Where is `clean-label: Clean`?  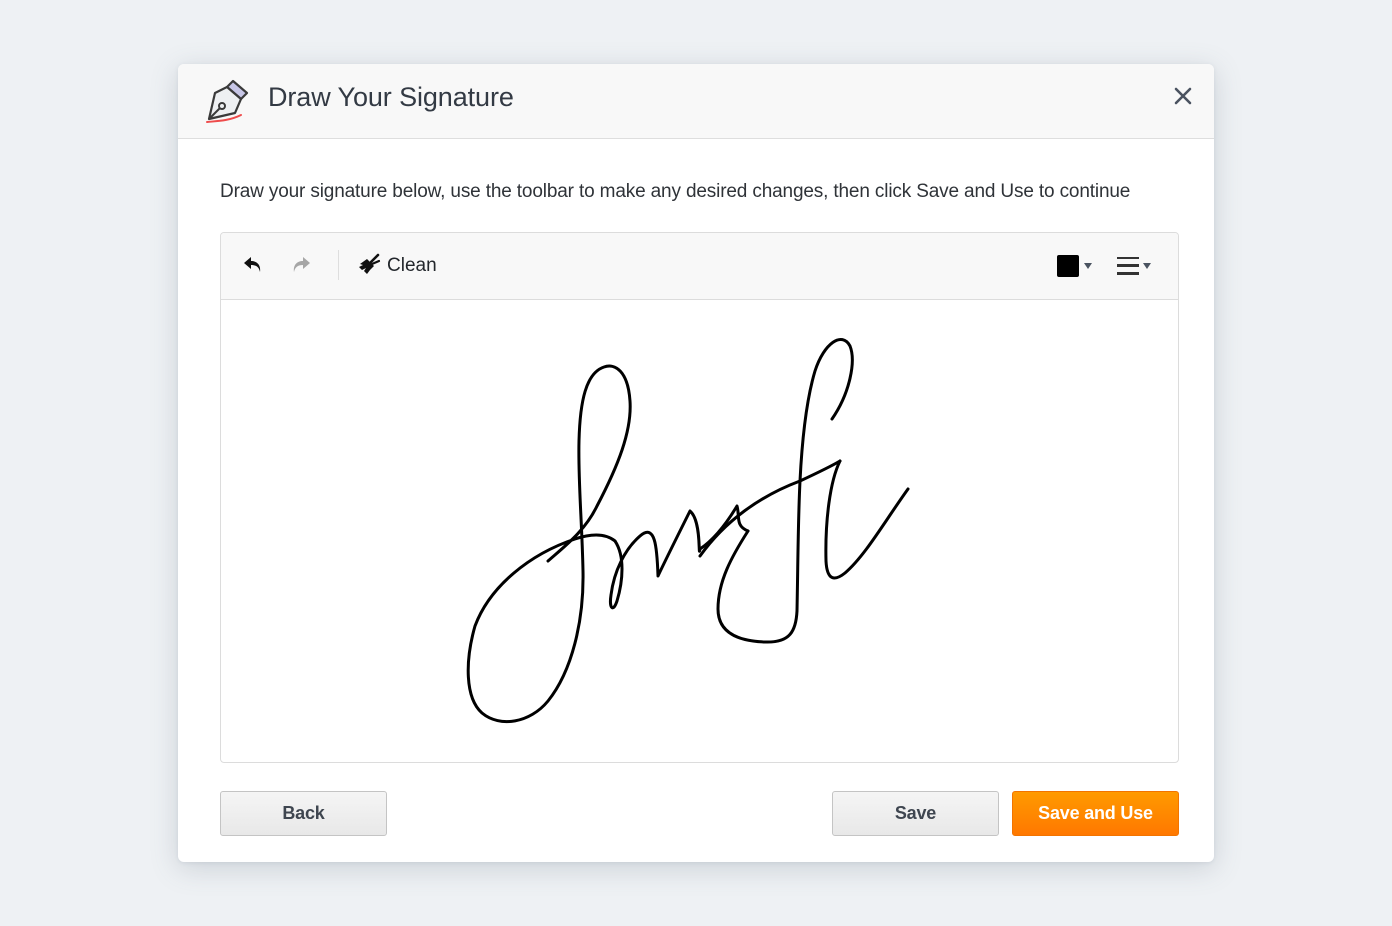
clean-label: Clean is located at coordinates (412, 265).